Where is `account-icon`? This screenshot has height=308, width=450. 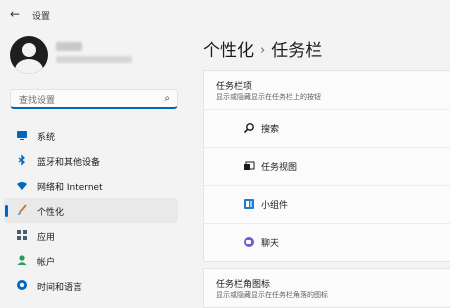 account-icon is located at coordinates (22, 260).